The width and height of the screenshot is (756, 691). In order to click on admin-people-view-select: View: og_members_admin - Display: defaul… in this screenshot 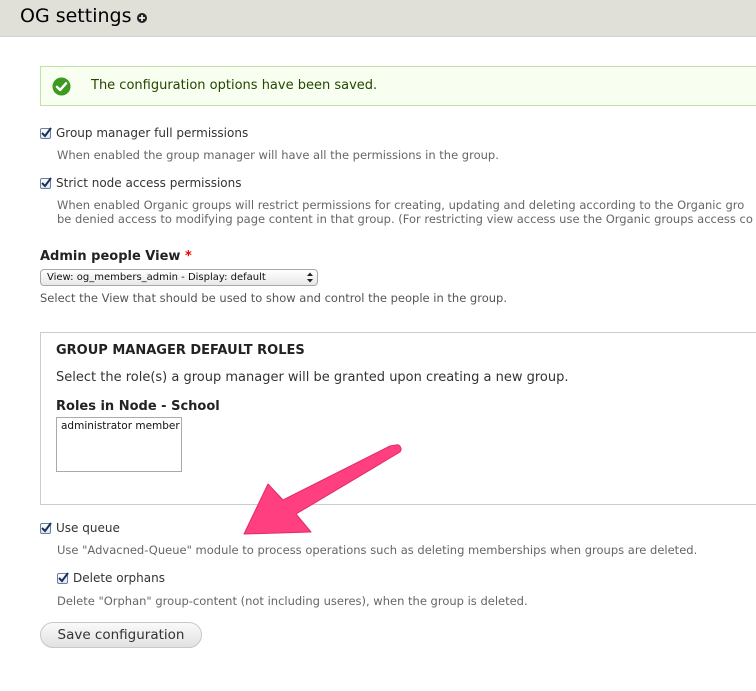, I will do `click(179, 277)`.